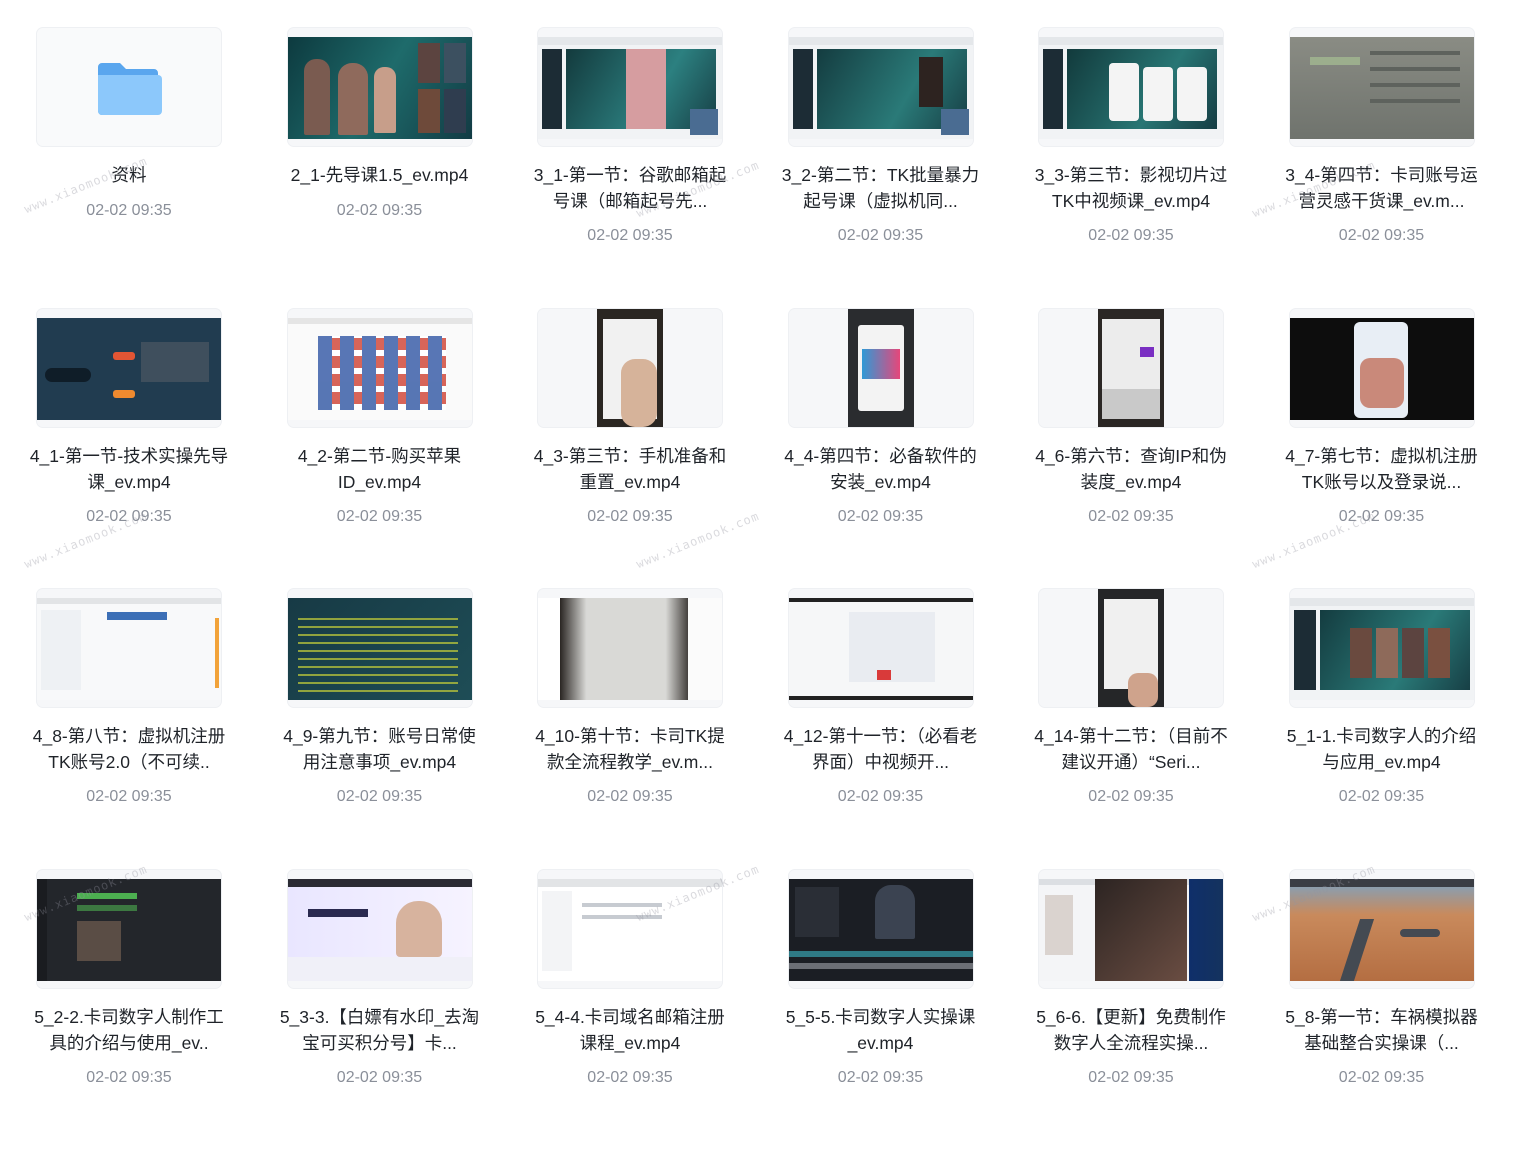 This screenshot has width=1535, height=1150. I want to click on file-name: 2_1-先导课1.5_ev.mp4, so click(380, 175).